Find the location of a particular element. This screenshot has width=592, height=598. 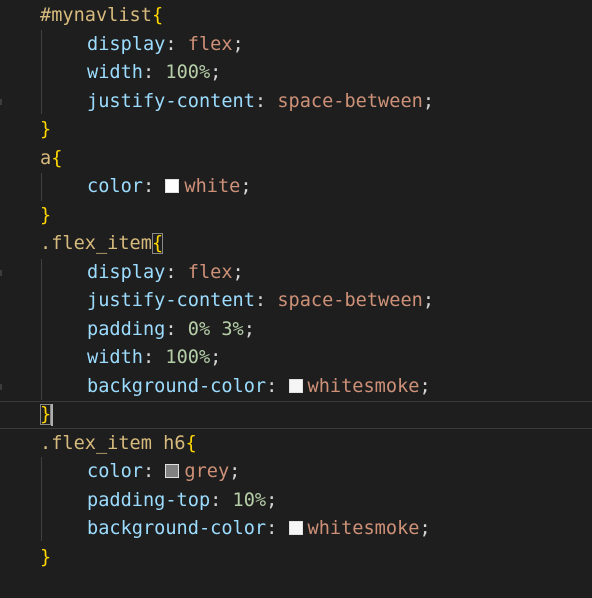

css-selector: #mynavlist is located at coordinates (96, 15).